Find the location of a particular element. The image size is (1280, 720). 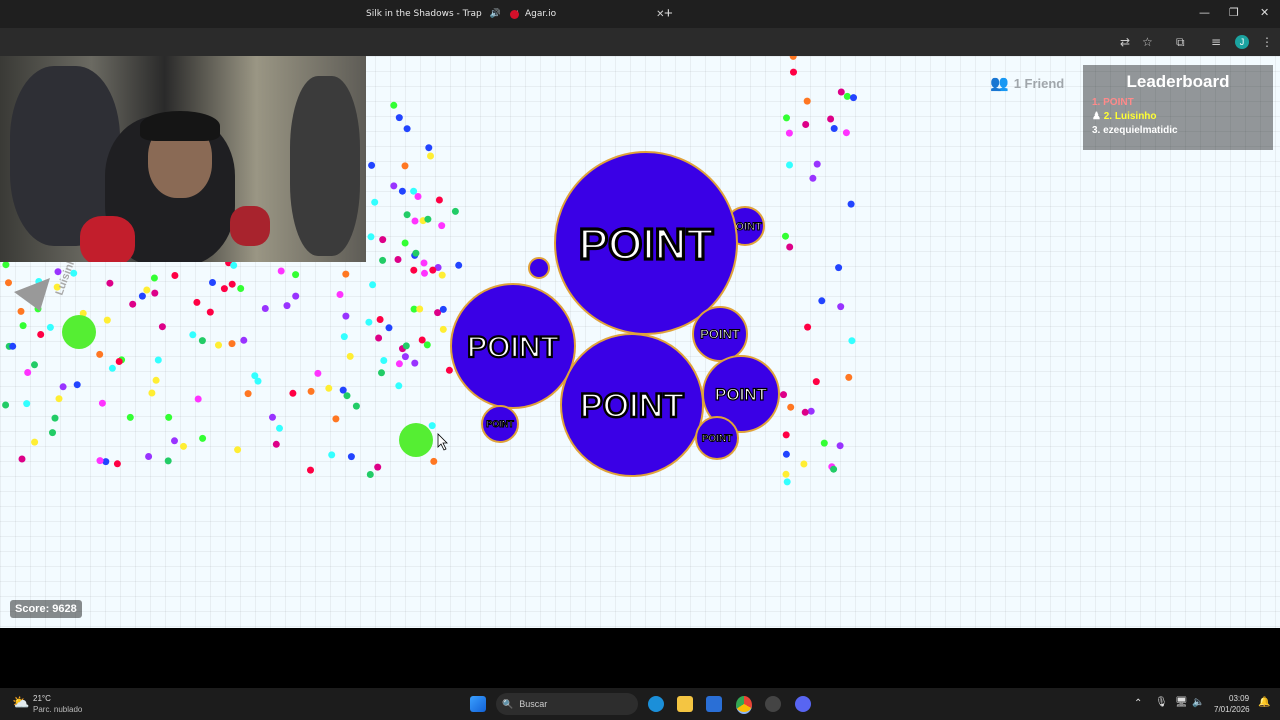

network-icon: 🖥 is located at coordinates (1181, 702).